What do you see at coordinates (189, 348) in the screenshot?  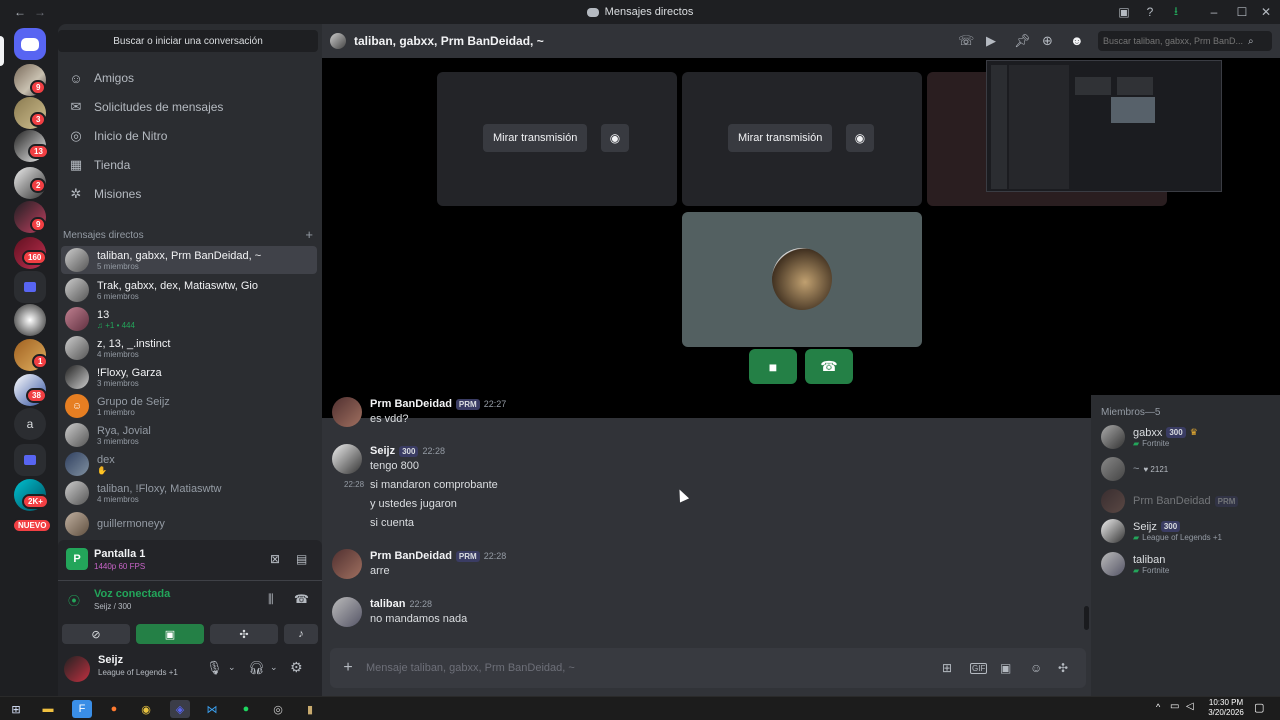 I see `dm-item: z, 13, _.instinct 4 miembros` at bounding box center [189, 348].